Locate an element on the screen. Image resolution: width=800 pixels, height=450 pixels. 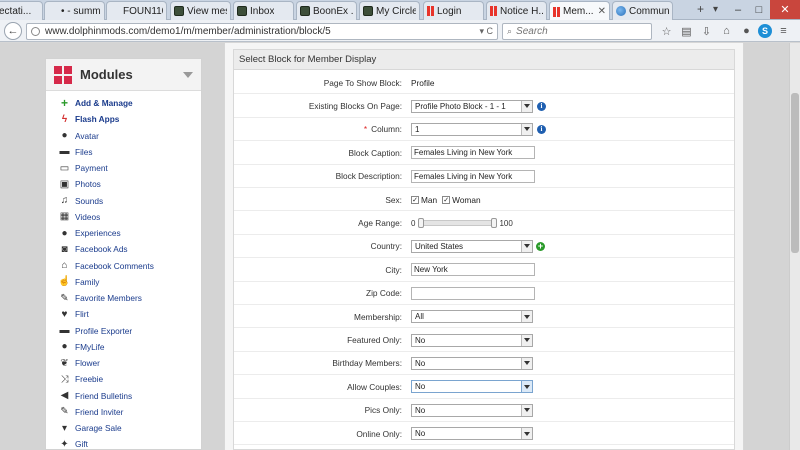
sidebar-item-facebook-ads: ◙ Facebook Ads is located at coordinates (123, 249).